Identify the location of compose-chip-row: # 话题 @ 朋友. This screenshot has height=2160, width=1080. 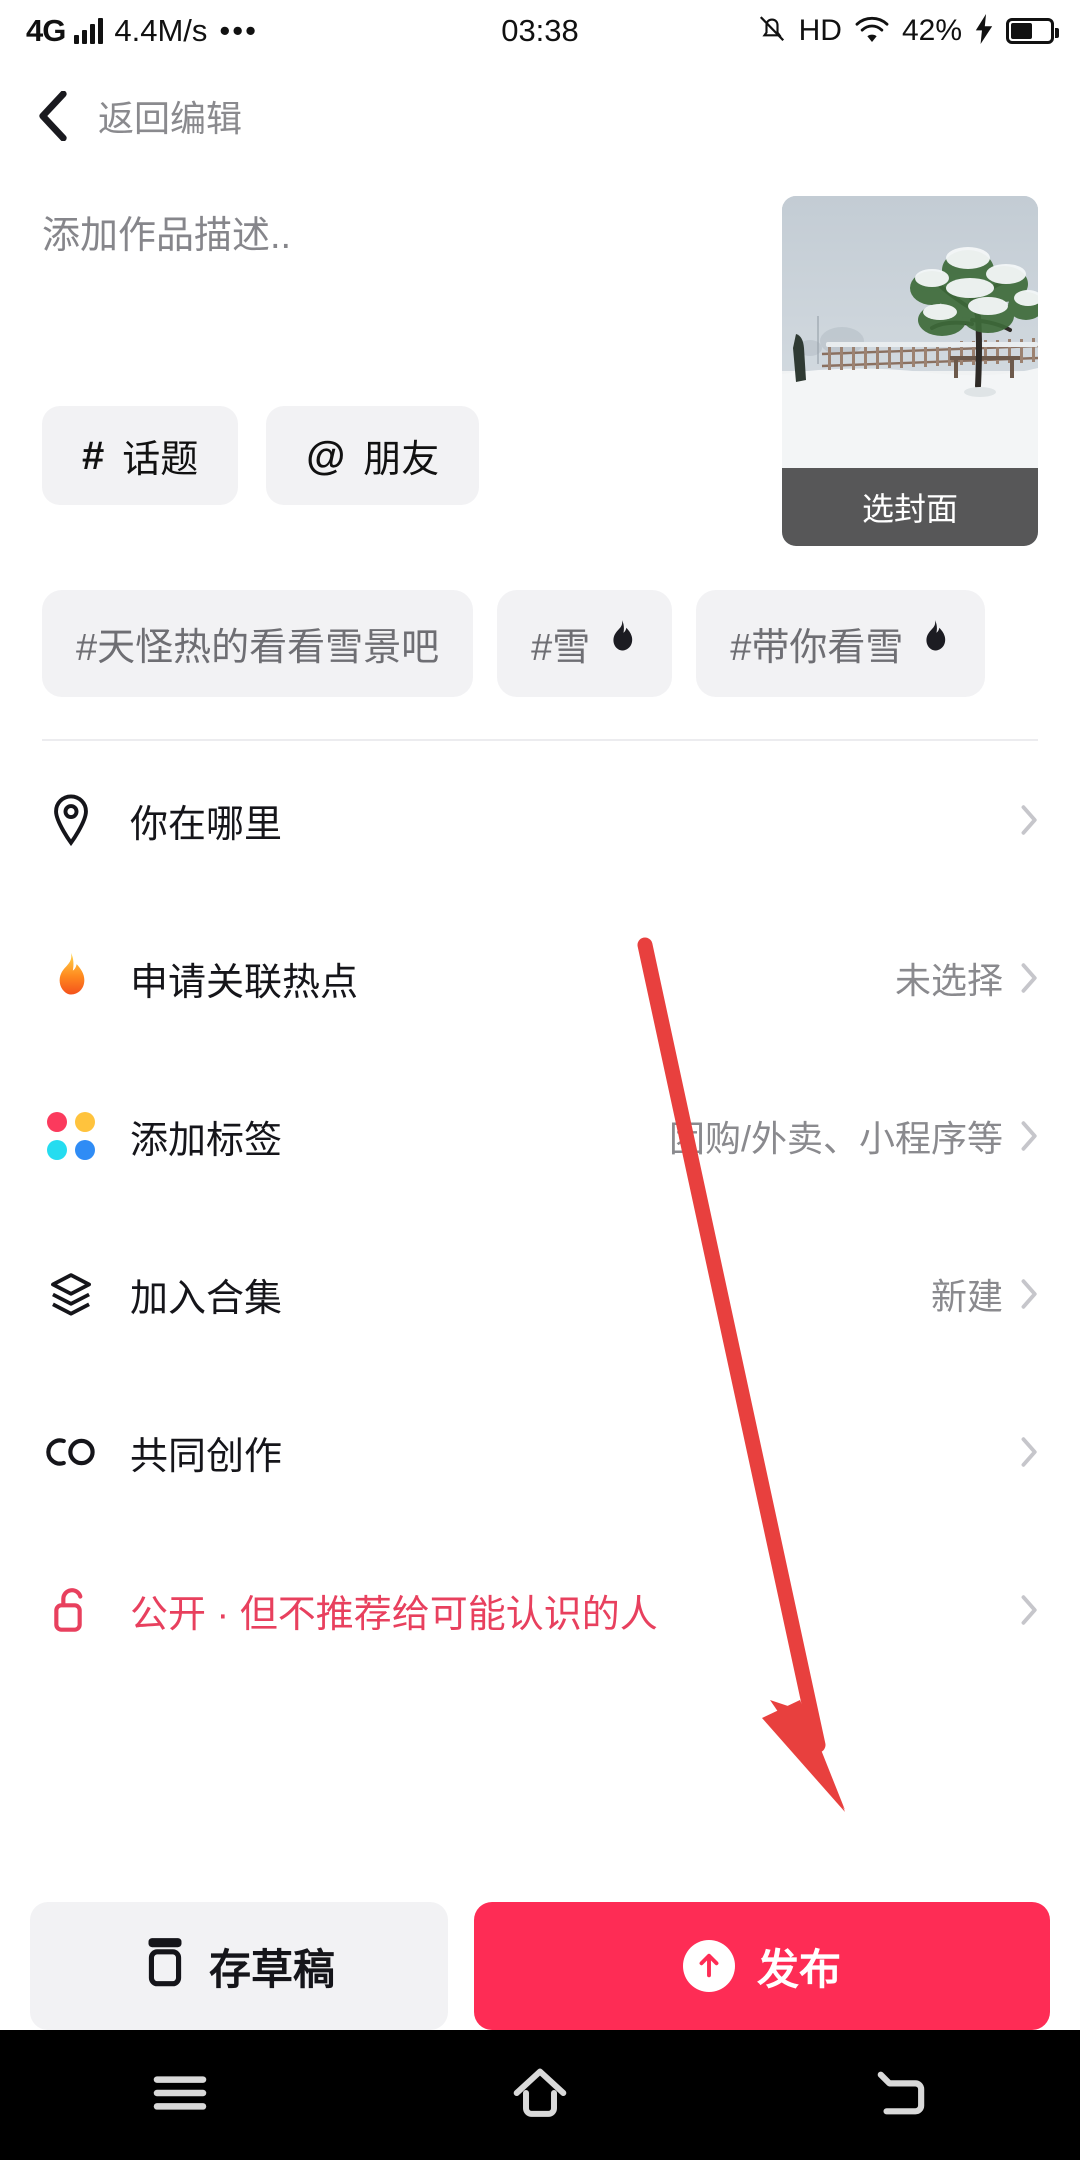
(402, 455).